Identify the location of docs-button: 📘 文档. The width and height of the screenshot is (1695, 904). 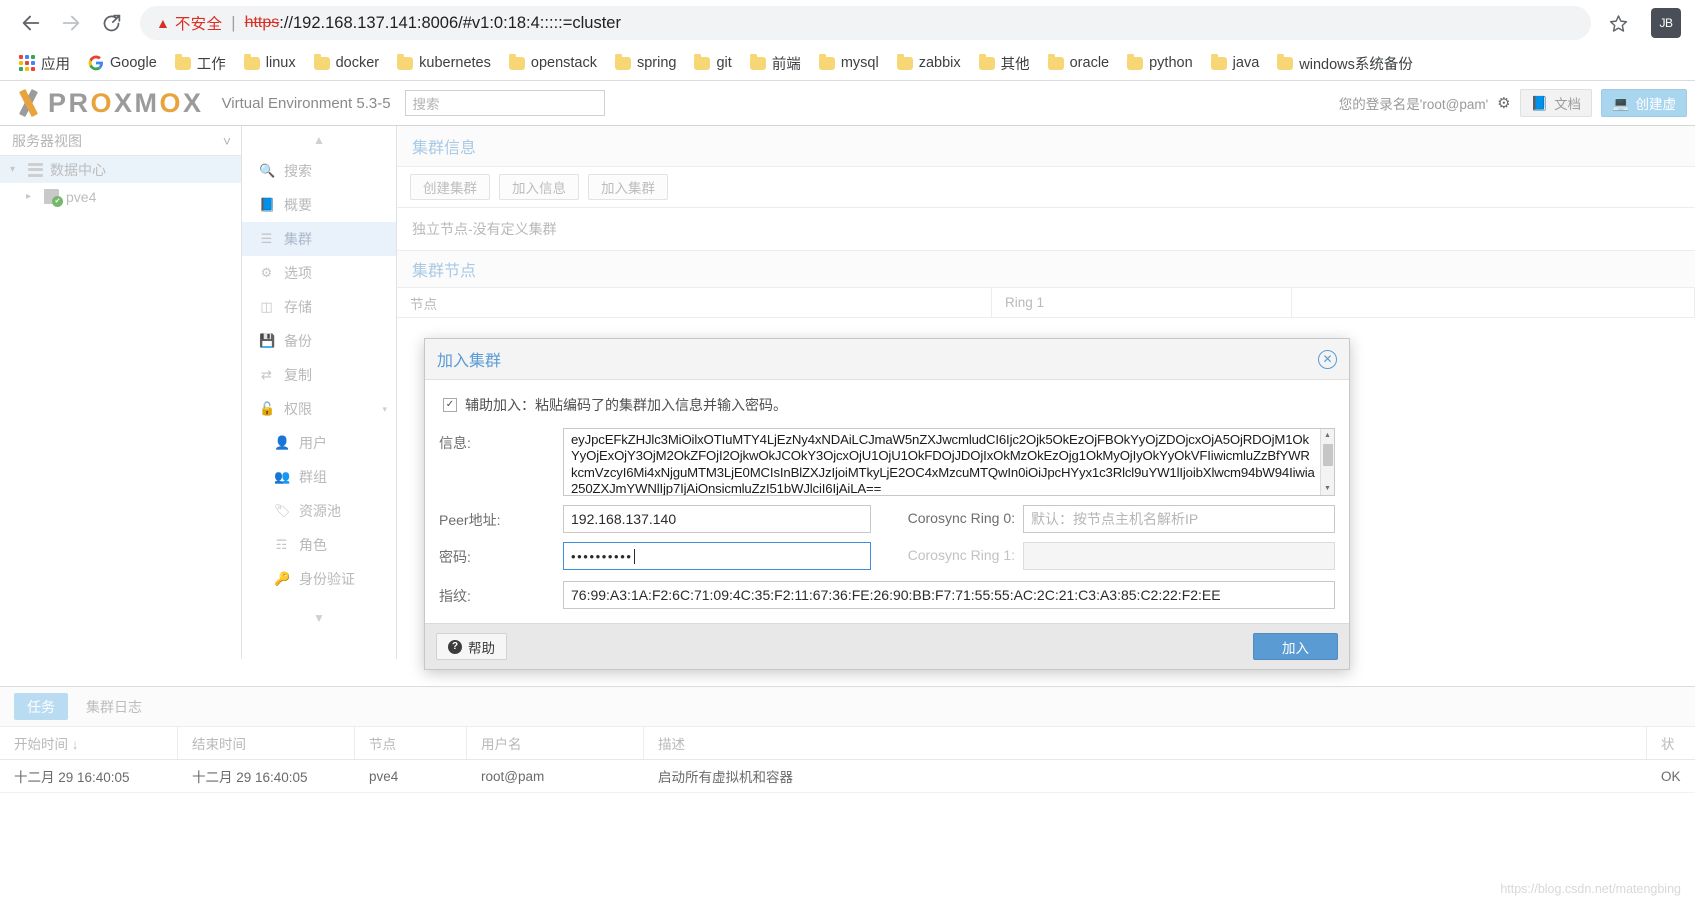
(1556, 103).